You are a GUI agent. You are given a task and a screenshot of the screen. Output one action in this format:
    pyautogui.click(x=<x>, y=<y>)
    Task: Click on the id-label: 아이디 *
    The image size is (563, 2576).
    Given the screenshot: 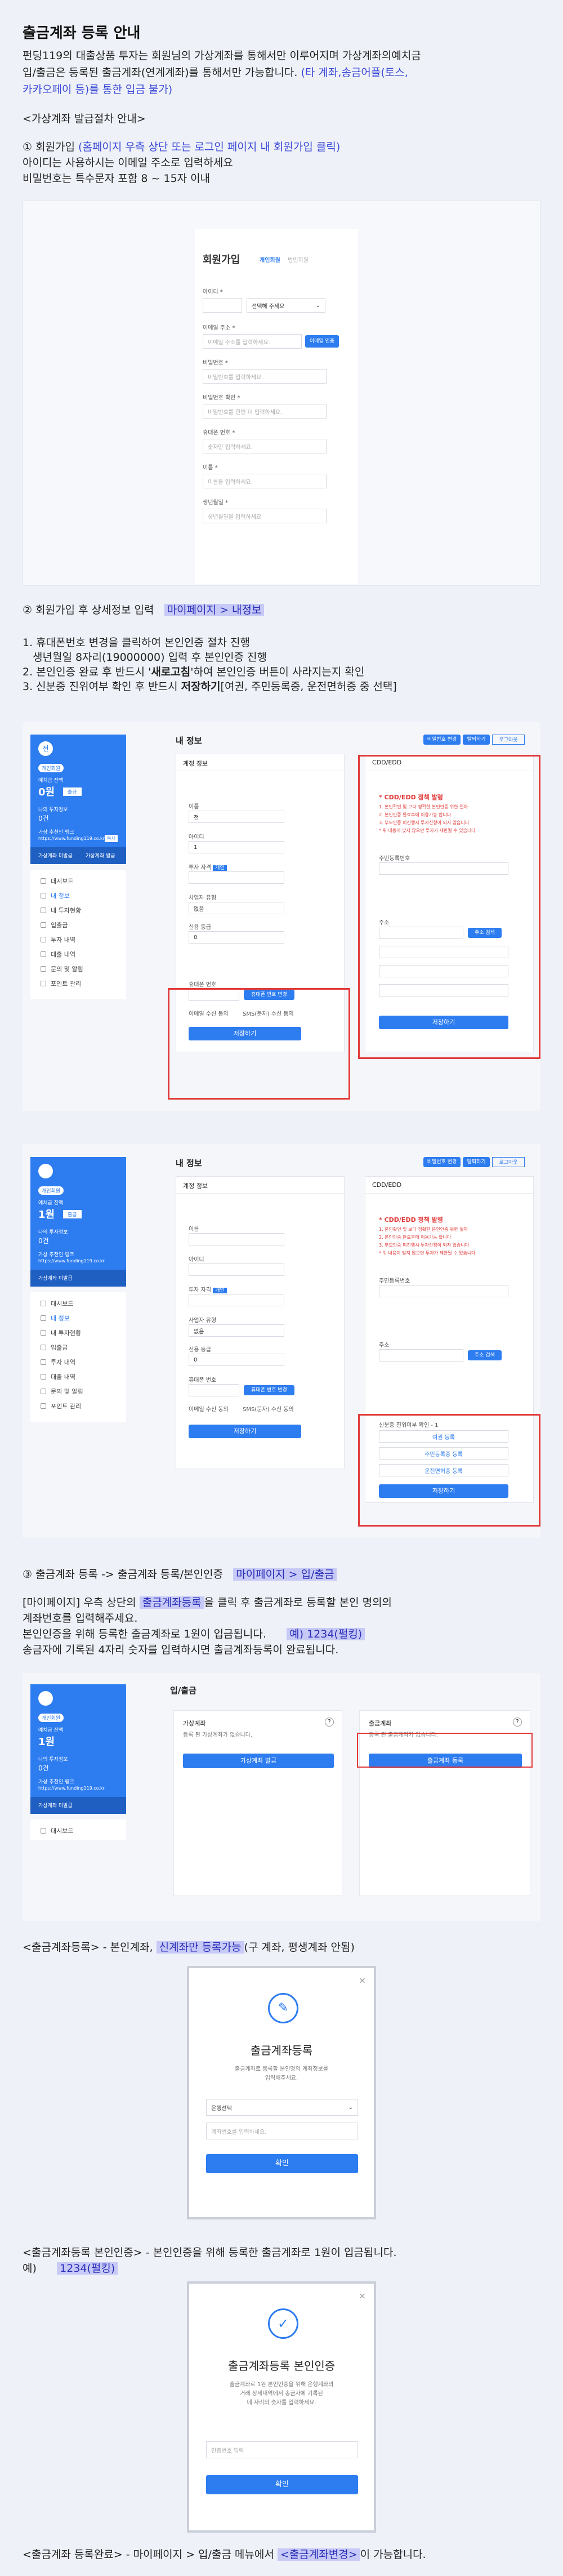 What is the action you would take?
    pyautogui.click(x=213, y=292)
    